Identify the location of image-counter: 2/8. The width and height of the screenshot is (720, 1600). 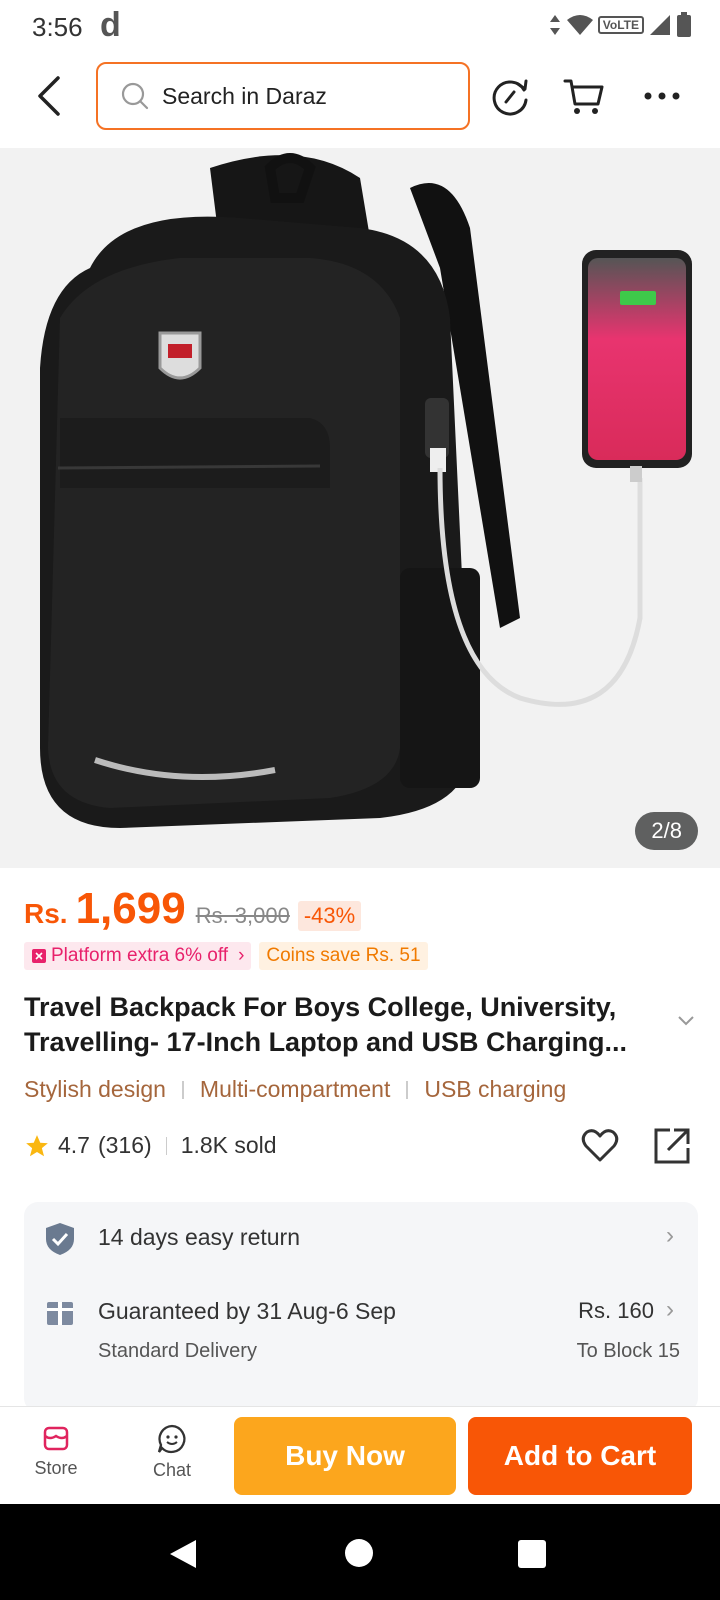
(666, 831).